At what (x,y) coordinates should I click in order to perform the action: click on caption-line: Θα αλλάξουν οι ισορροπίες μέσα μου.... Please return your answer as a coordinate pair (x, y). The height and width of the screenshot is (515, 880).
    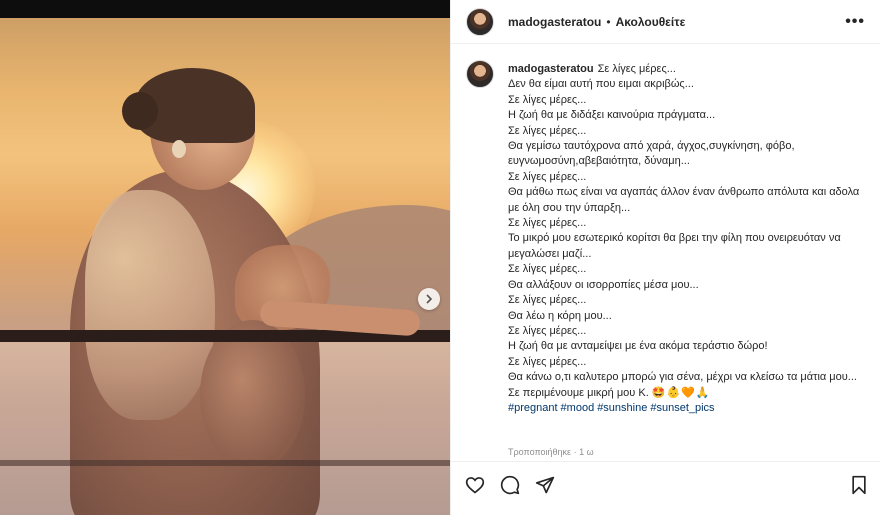
    Looking at the image, I should click on (603, 284).